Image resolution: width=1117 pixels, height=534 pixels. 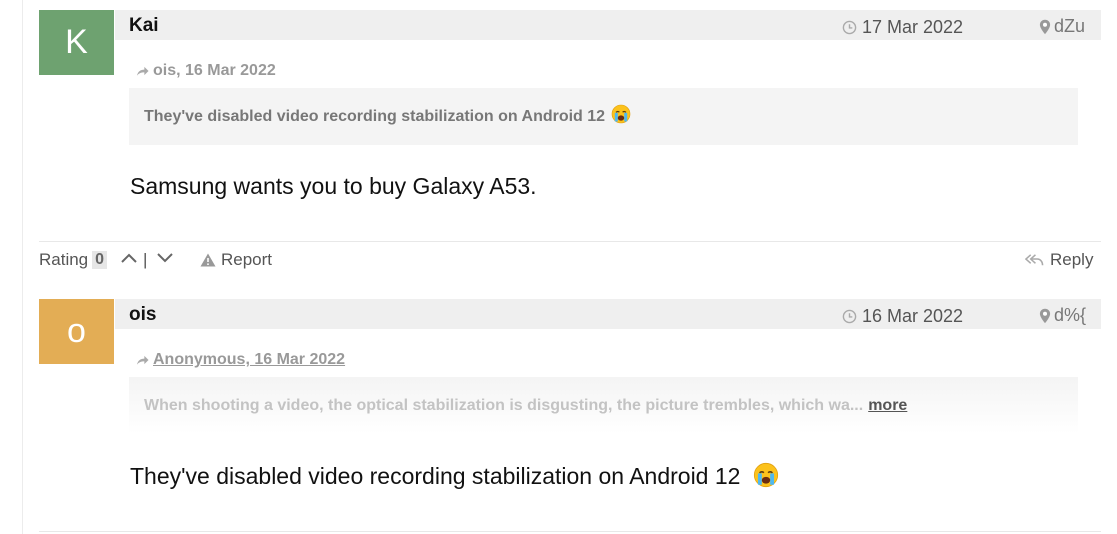 I want to click on quote-more-link: more, so click(x=887, y=406).